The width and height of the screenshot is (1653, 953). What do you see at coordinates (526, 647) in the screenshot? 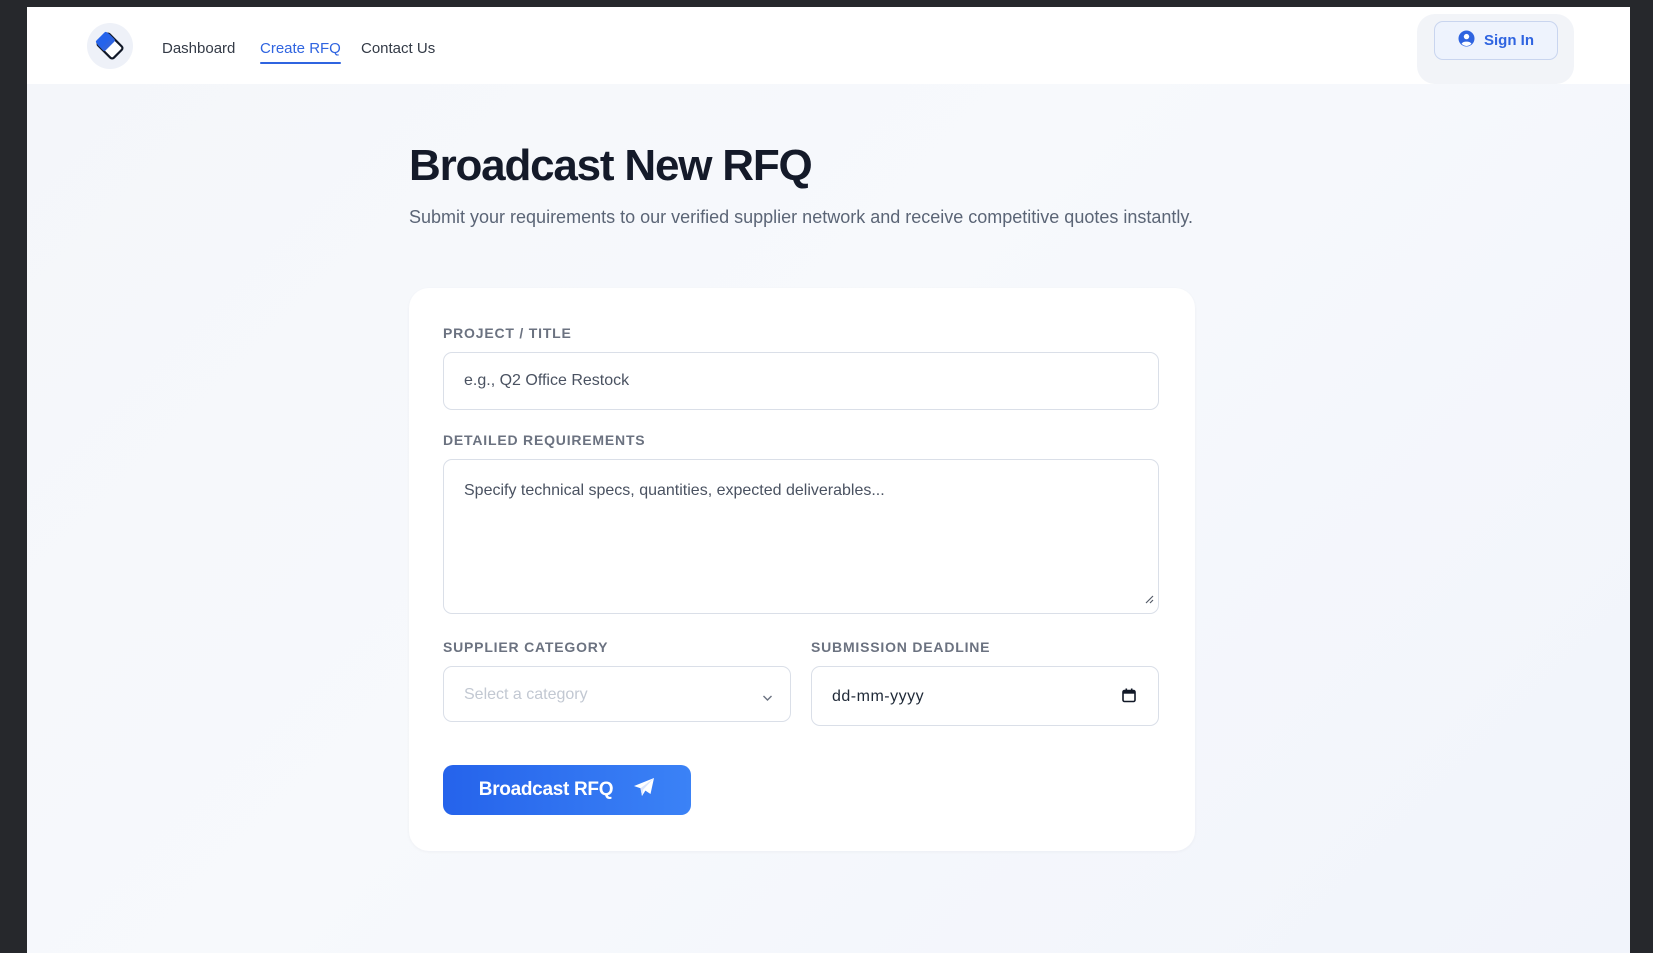
I see `supplier-category-label: SUPPLIER CATEGORY` at bounding box center [526, 647].